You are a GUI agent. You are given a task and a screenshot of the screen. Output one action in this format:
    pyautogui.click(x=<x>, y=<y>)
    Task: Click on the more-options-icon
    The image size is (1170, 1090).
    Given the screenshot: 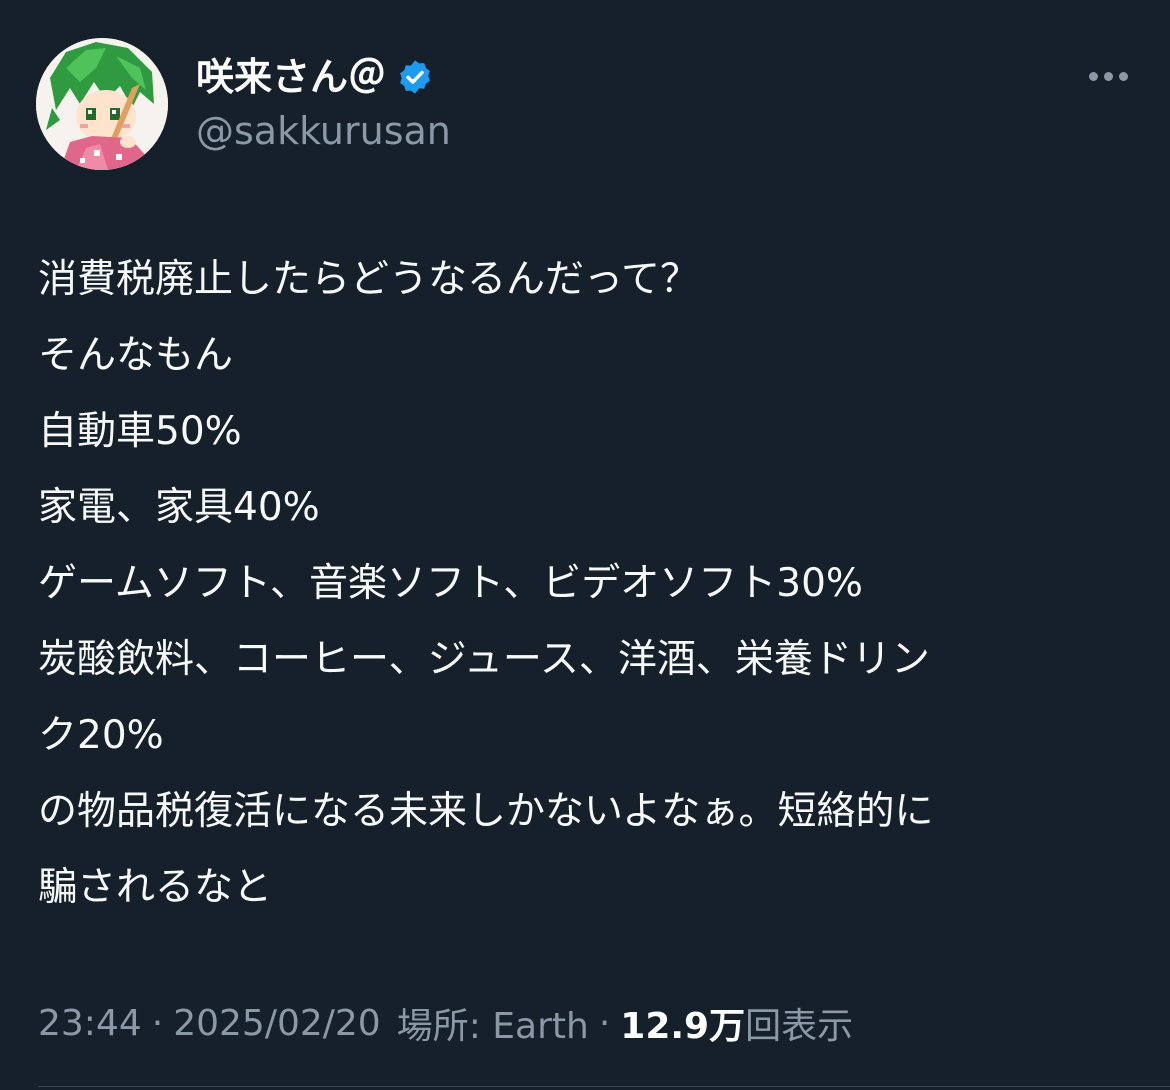 What is the action you would take?
    pyautogui.click(x=1093, y=76)
    